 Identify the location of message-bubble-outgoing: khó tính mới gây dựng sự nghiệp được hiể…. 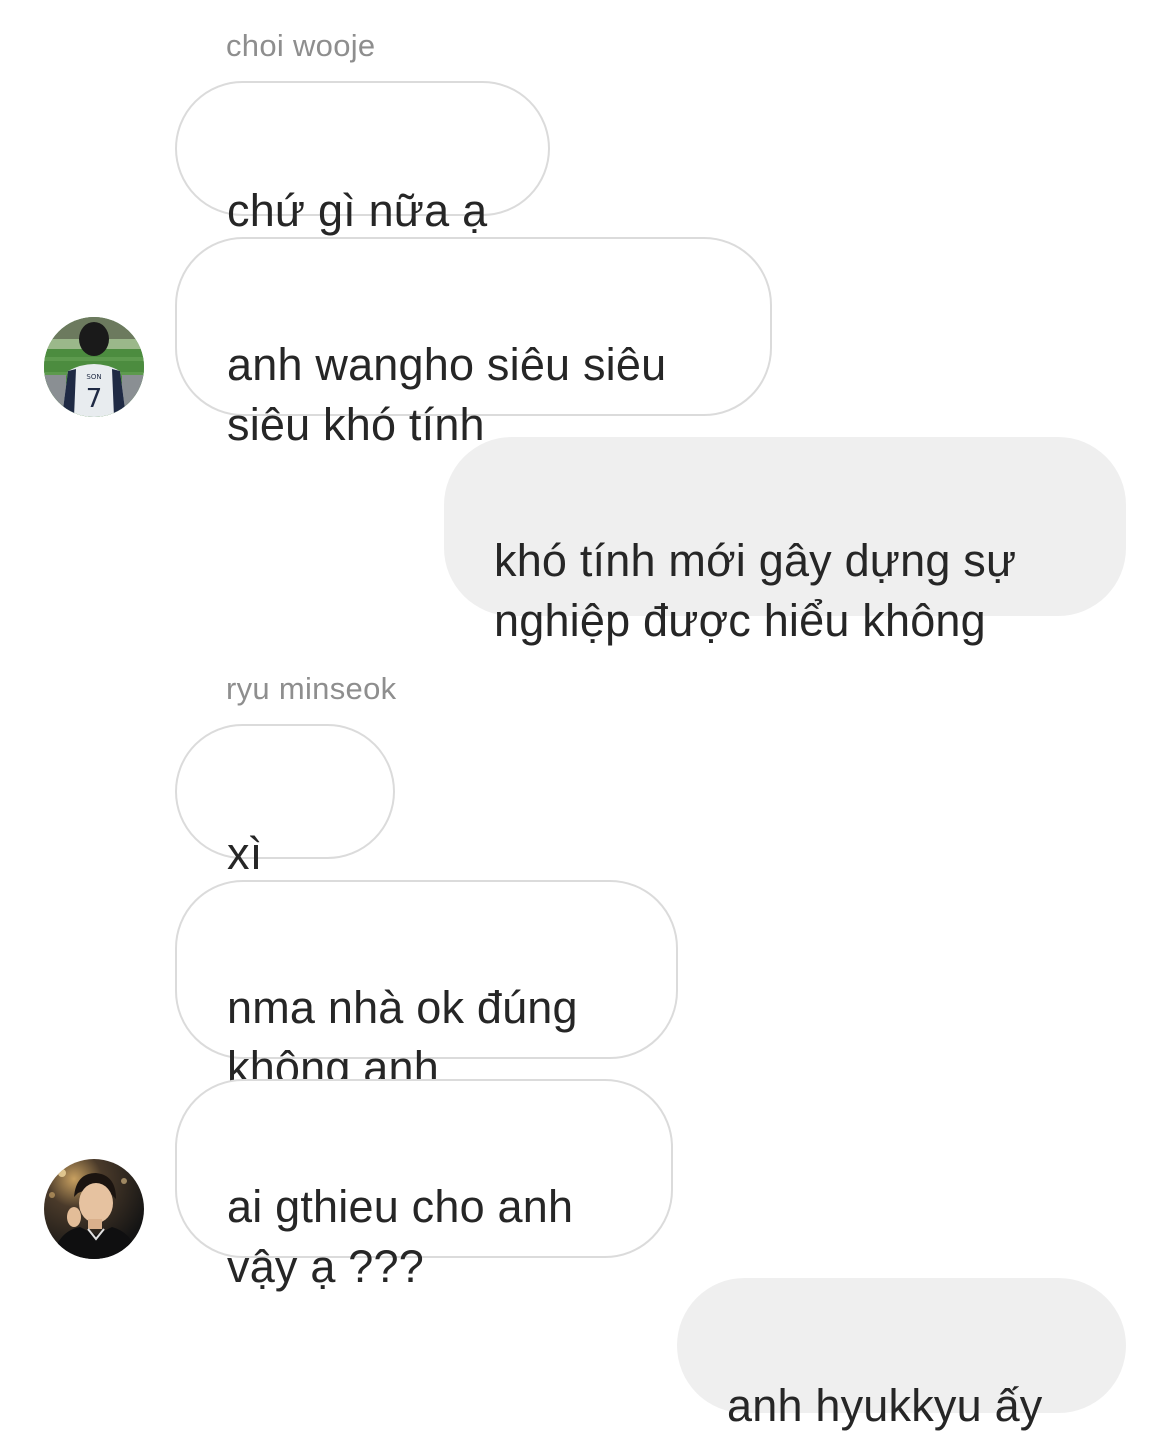
(785, 541).